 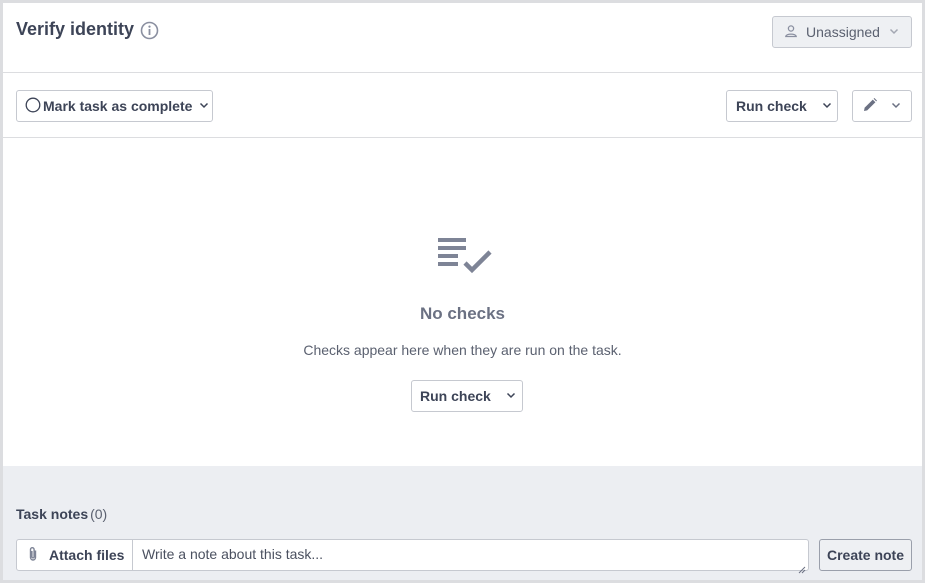 What do you see at coordinates (802, 567) in the screenshot?
I see `resize-grip-icon` at bounding box center [802, 567].